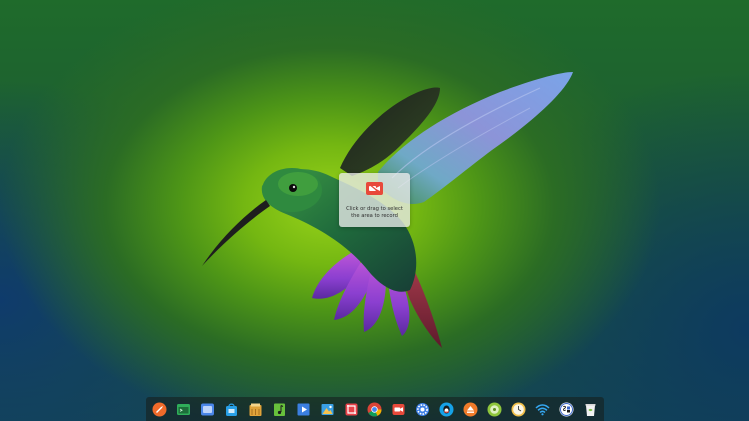 Image resolution: width=749 pixels, height=421 pixels. I want to click on dock, so click(375, 409).